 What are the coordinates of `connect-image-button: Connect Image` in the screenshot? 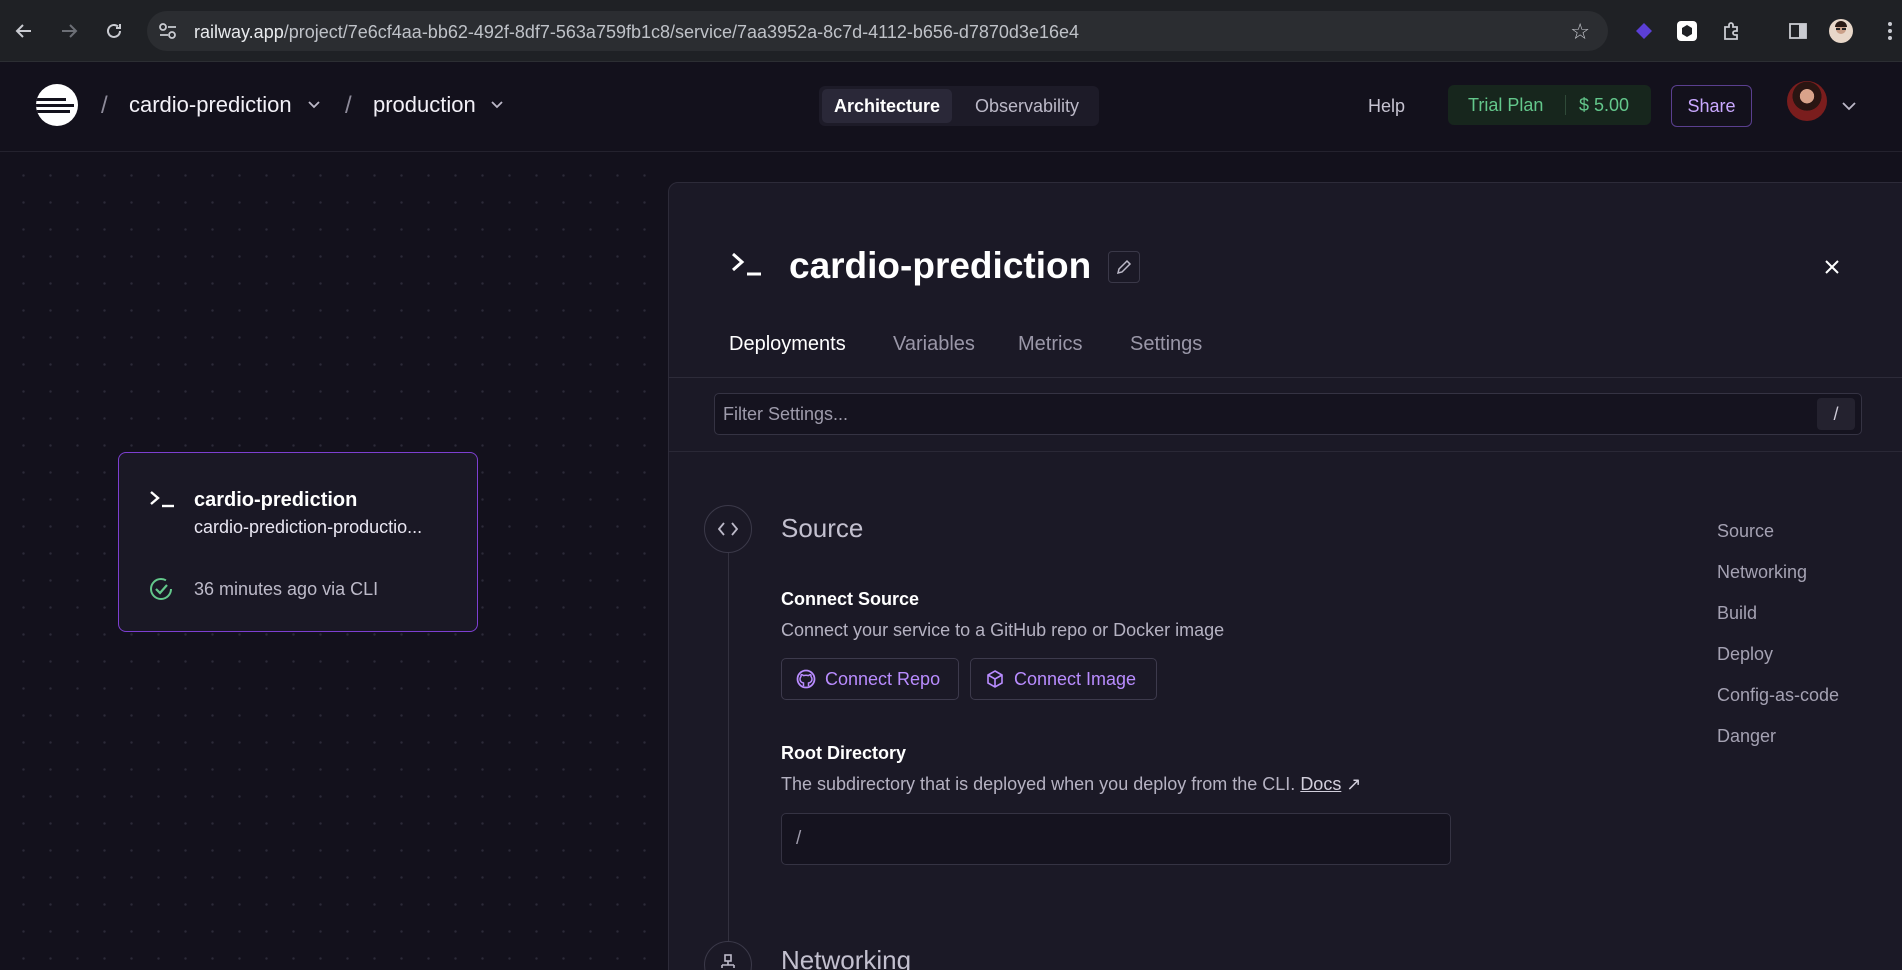 It's located at (1063, 679).